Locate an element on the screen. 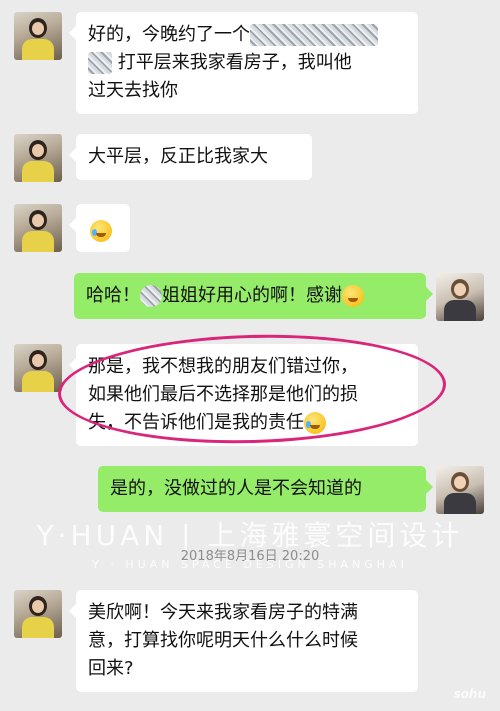 The image size is (500, 711). message-bubble-incoming: 大平层，反正比我家大 is located at coordinates (190, 157).